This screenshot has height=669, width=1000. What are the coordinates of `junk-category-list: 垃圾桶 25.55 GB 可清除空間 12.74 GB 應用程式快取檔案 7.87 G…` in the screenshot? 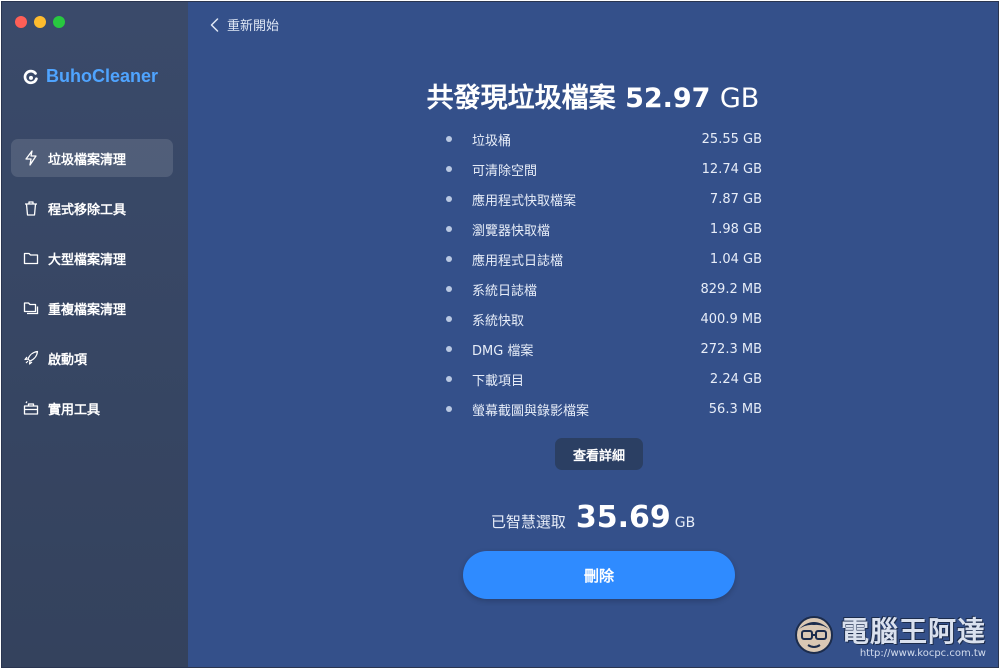 It's located at (604, 274).